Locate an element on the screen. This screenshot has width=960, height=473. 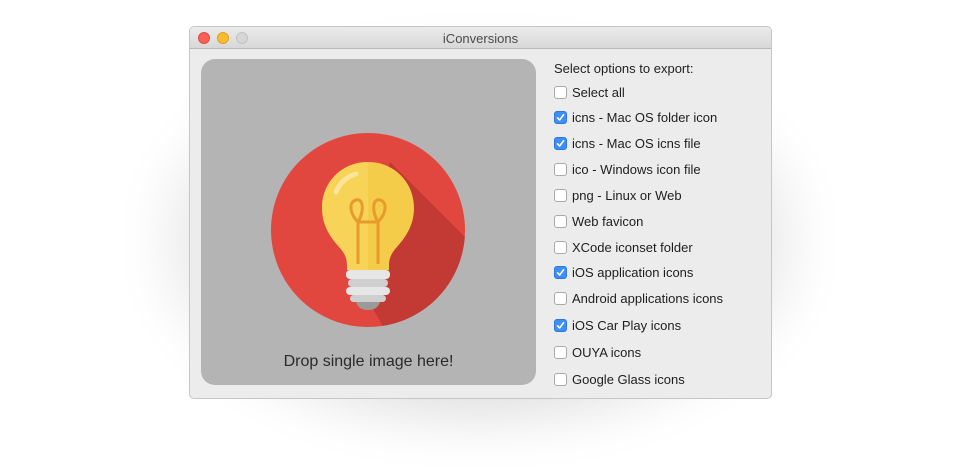
window-title: iConversions is located at coordinates (480, 38).